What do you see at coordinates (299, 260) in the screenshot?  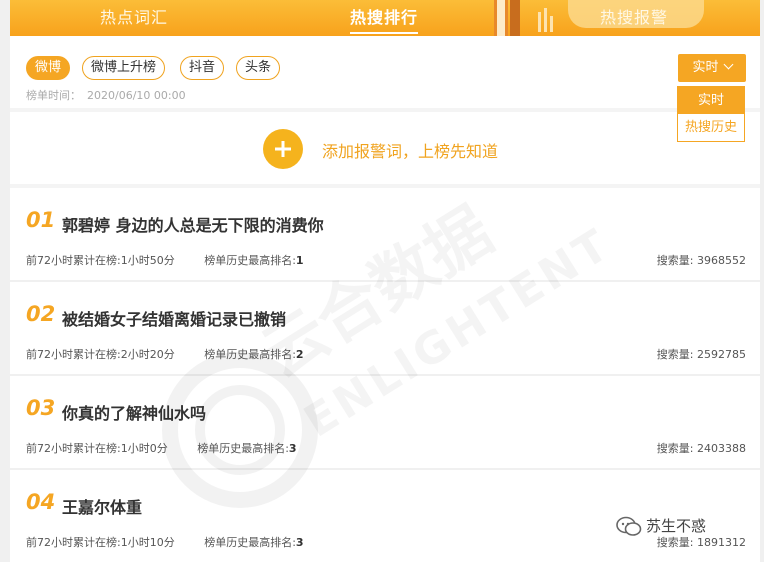 I see `history-rank-value: 1` at bounding box center [299, 260].